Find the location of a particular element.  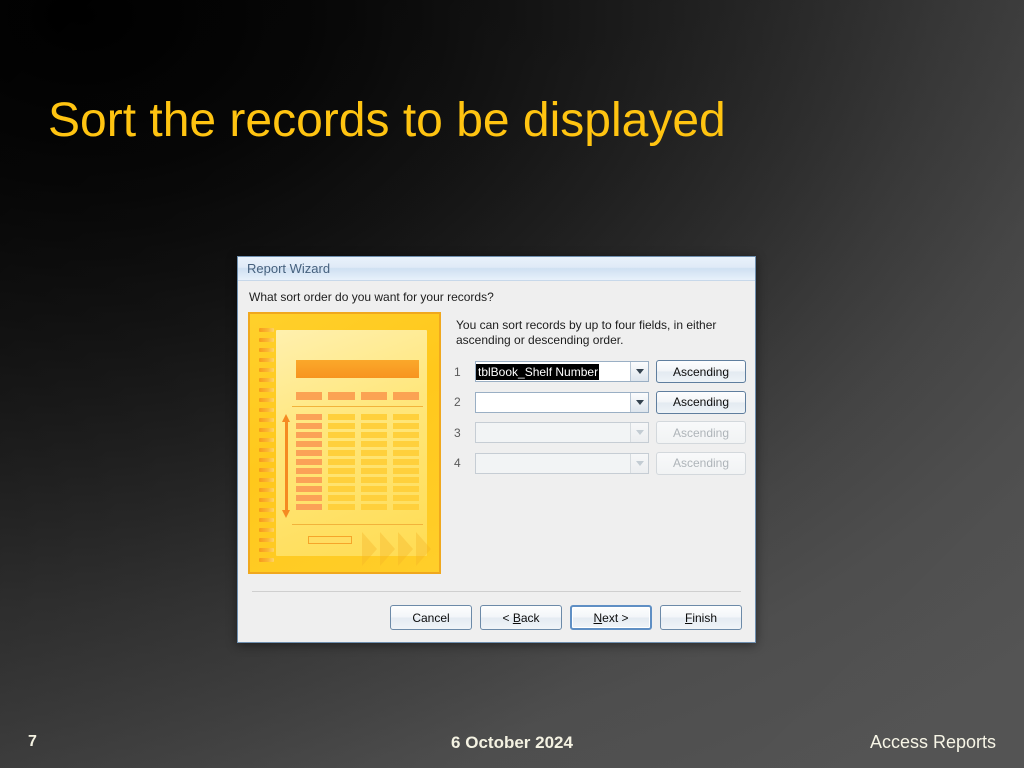

preview-rule-top is located at coordinates (357, 406).